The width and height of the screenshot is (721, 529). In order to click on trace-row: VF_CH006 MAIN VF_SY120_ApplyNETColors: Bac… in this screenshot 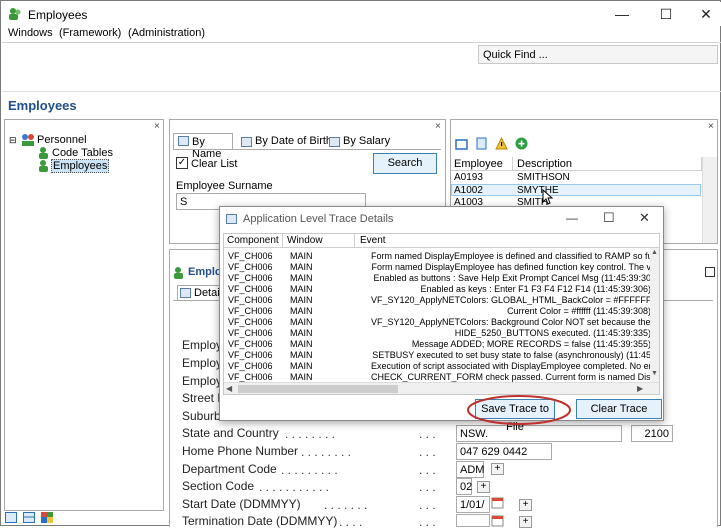, I will do `click(441, 322)`.